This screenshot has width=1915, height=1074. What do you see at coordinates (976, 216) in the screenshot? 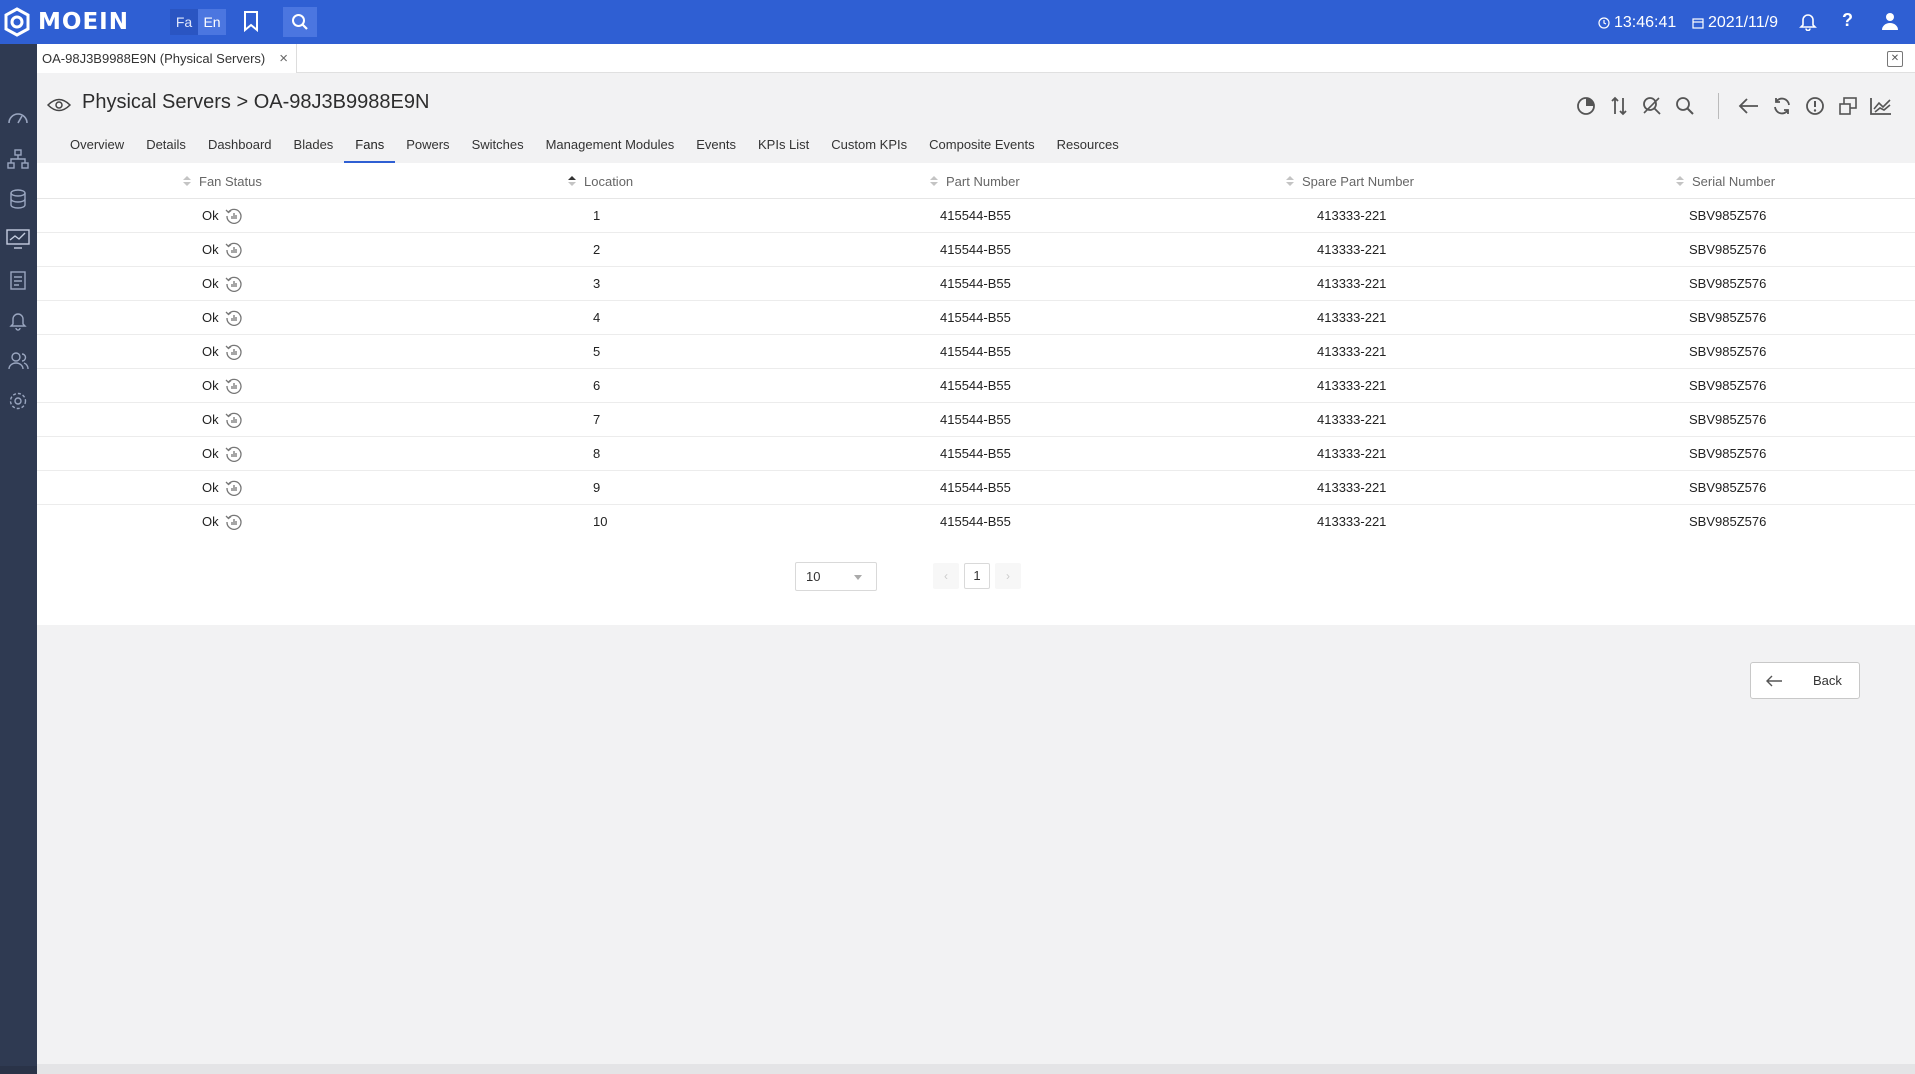
I see `table-row: Ok 1 415544-B55 413333-221 SBV985Z576` at bounding box center [976, 216].